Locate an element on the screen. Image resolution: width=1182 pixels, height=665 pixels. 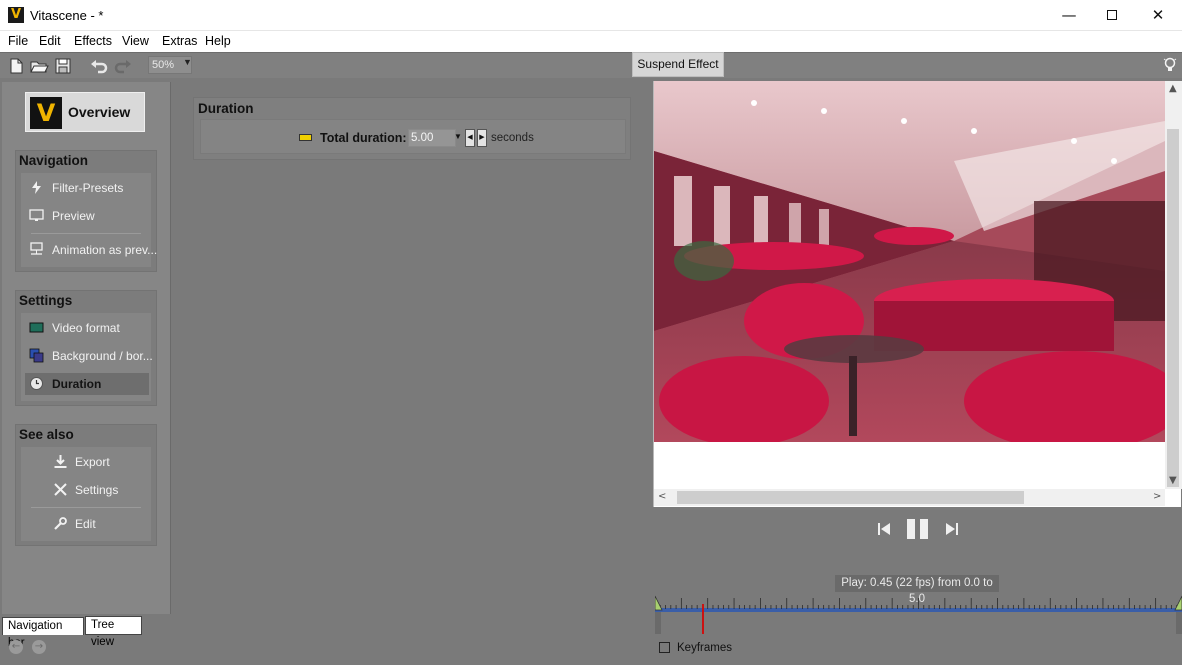
pause-button is located at coordinates (918, 529).